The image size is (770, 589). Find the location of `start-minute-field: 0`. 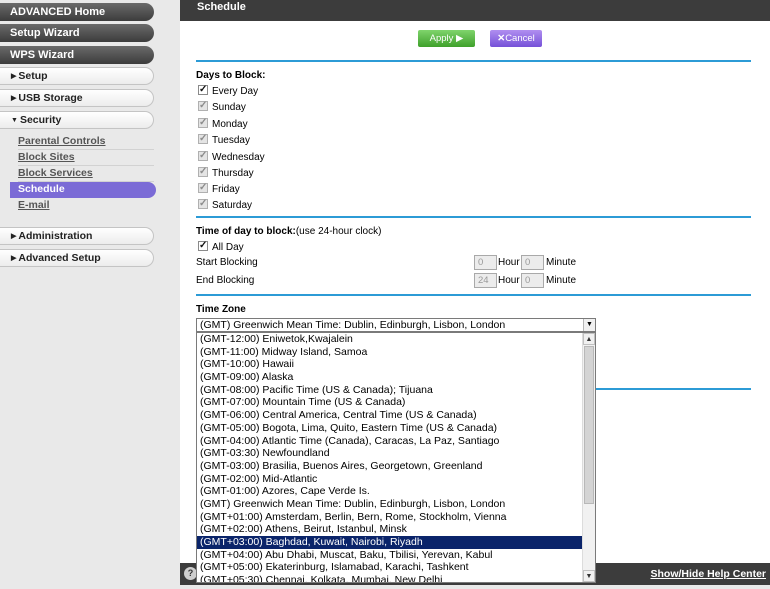

start-minute-field: 0 is located at coordinates (532, 262).